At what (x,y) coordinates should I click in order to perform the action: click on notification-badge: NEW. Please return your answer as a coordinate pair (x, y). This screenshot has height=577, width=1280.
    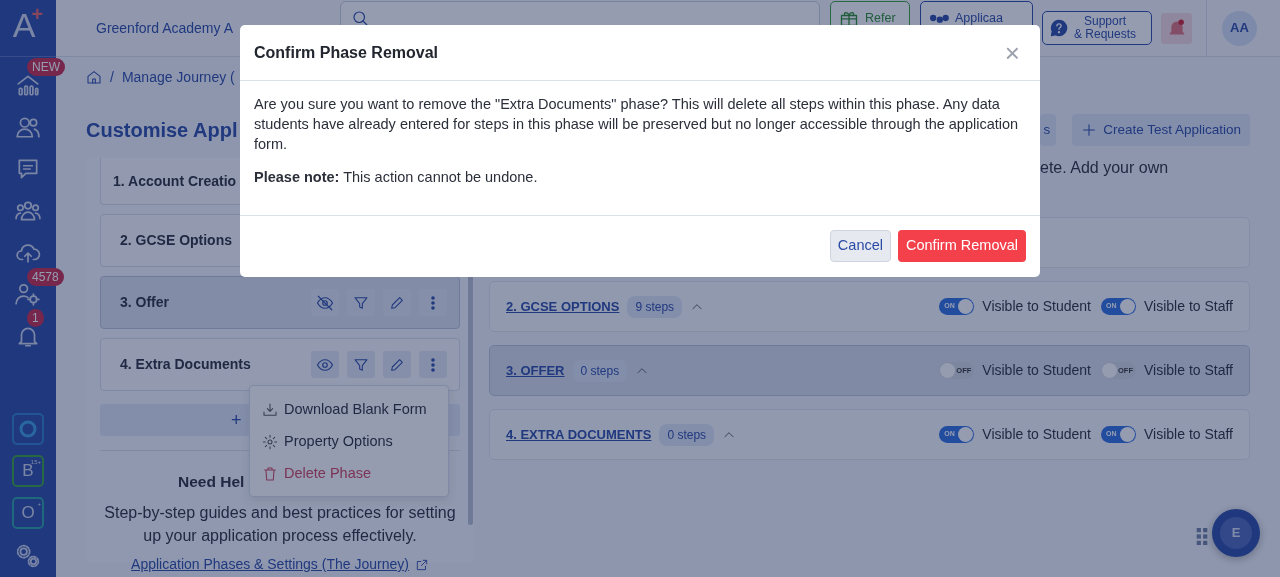
    Looking at the image, I should click on (46, 66).